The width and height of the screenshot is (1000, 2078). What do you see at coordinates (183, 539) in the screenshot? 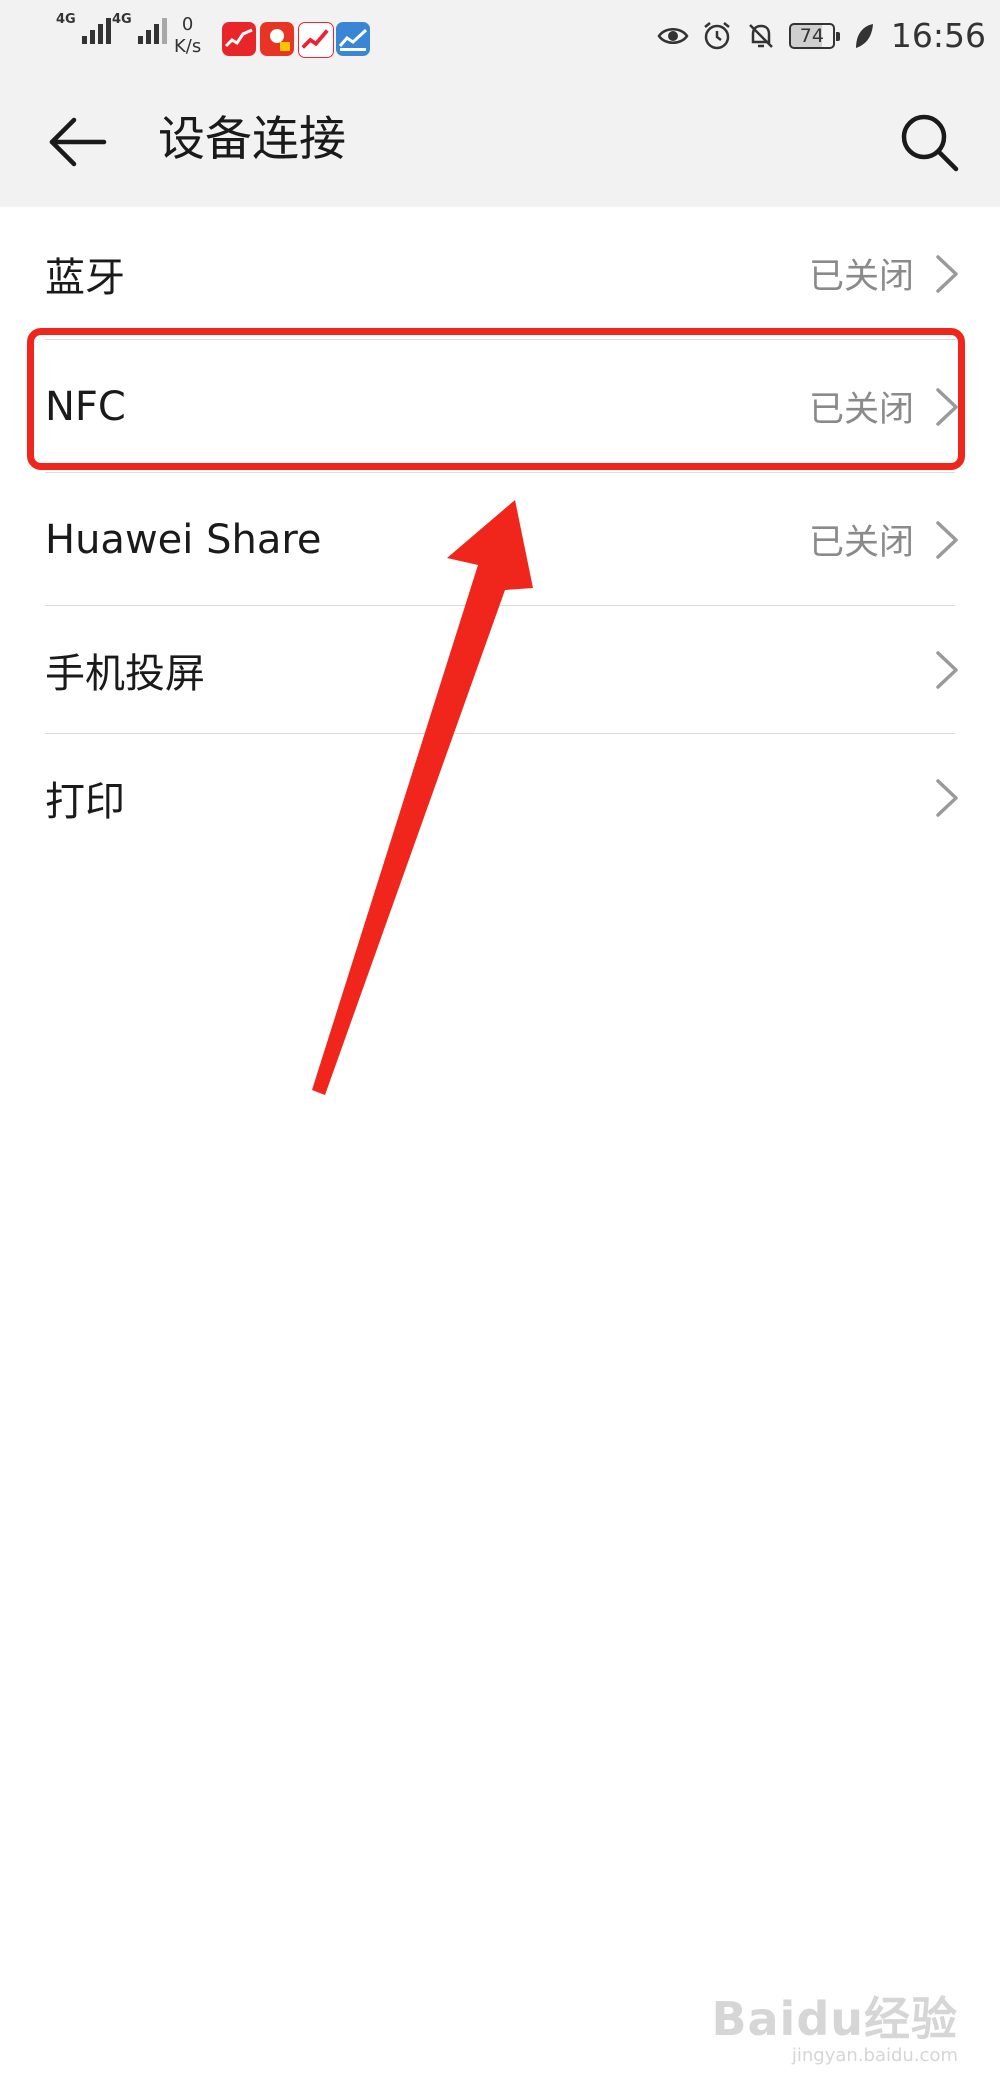
I see `item-label-huawei-share: Huawei Share` at bounding box center [183, 539].